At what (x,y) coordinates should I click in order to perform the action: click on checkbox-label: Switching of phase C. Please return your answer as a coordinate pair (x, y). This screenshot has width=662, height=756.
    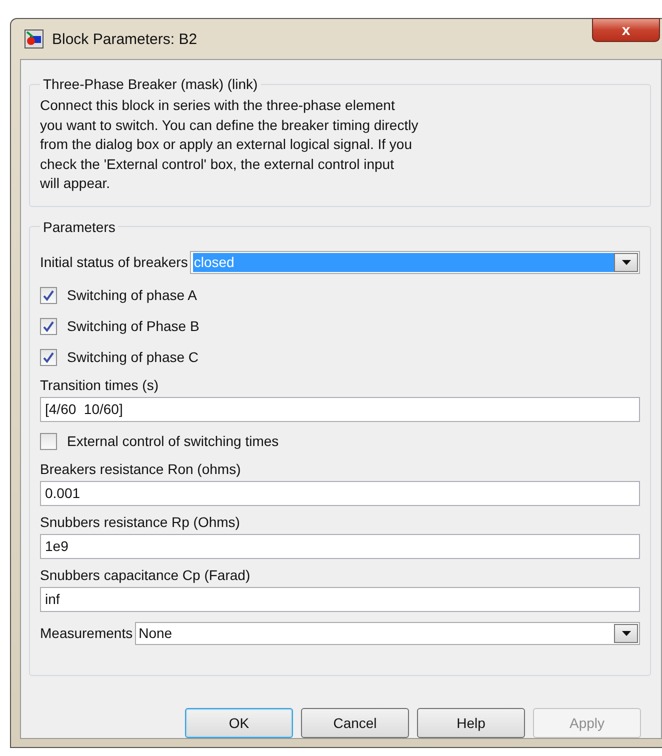
    Looking at the image, I should click on (133, 357).